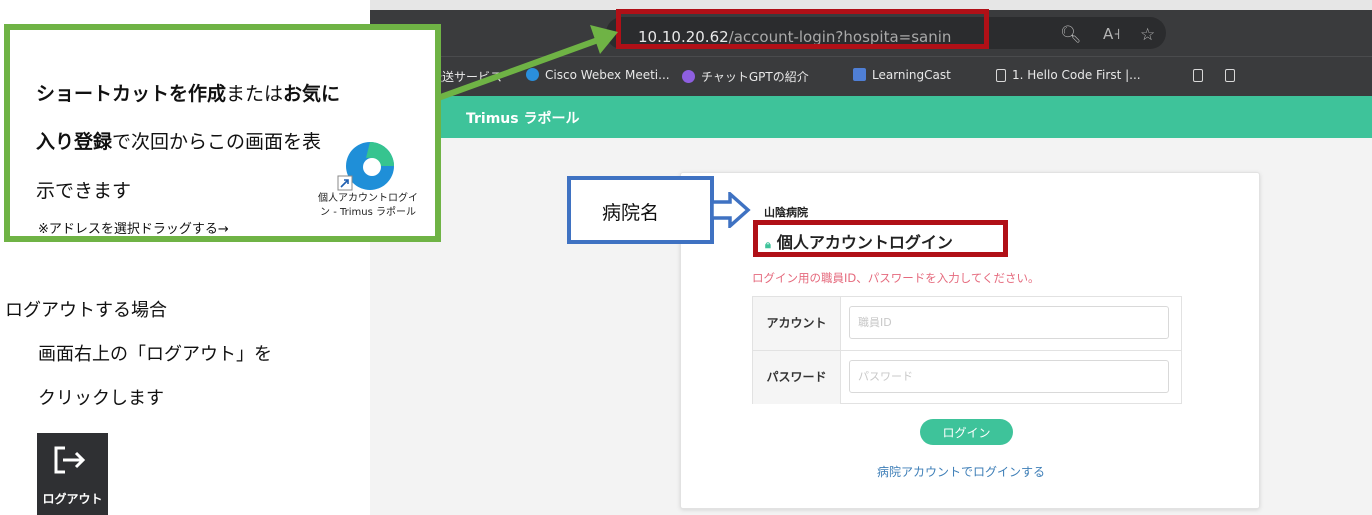  What do you see at coordinates (1009, 322) in the screenshot?
I see `account-input` at bounding box center [1009, 322].